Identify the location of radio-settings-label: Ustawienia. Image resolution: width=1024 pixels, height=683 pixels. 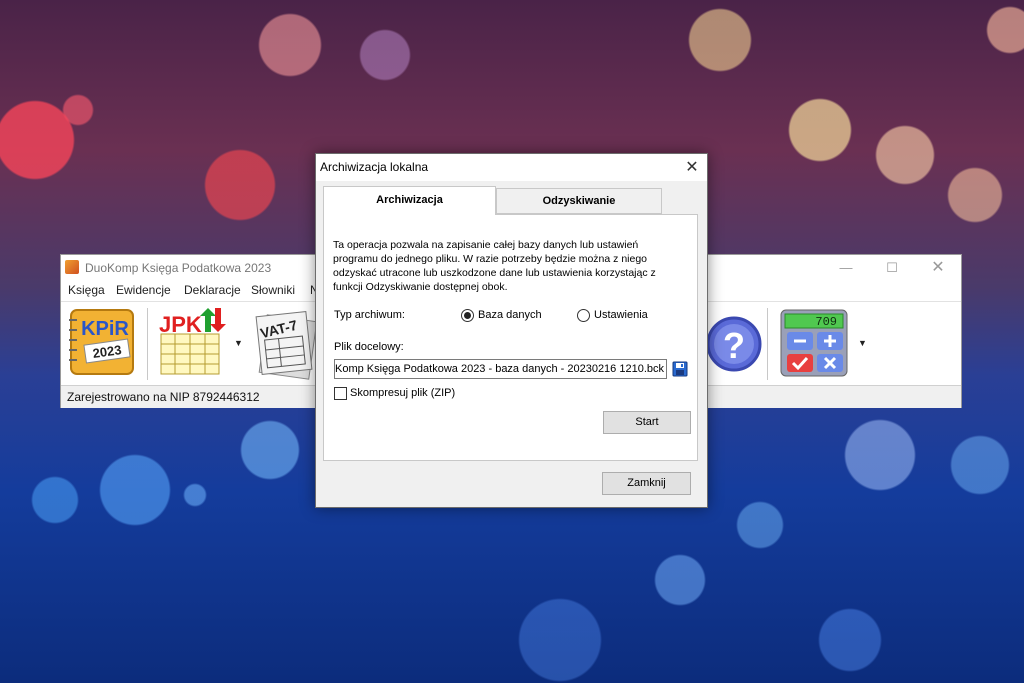
(621, 315).